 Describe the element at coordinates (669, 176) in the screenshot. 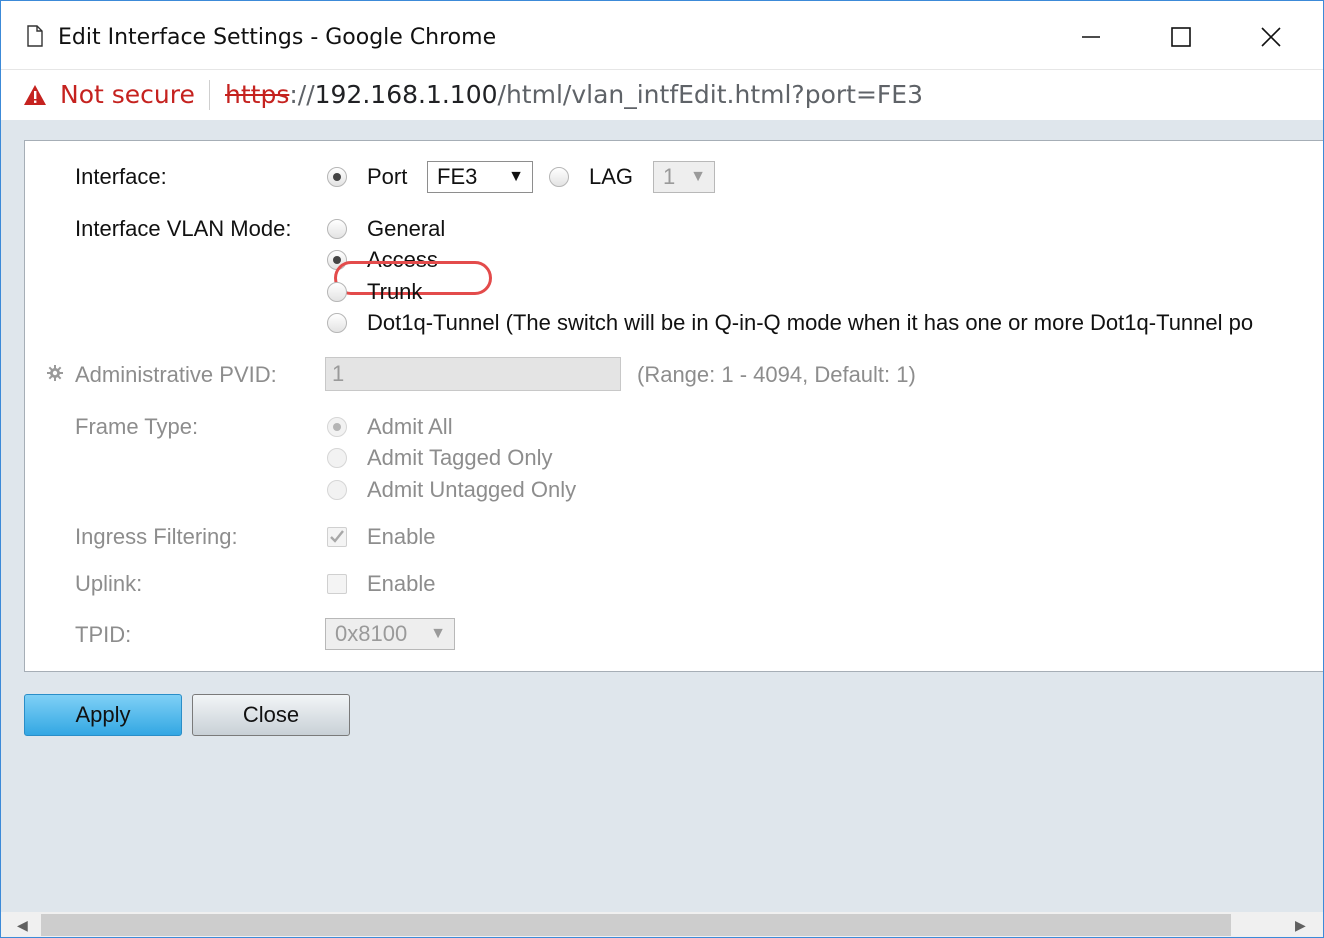

I see `lag-select-value: 1` at that location.